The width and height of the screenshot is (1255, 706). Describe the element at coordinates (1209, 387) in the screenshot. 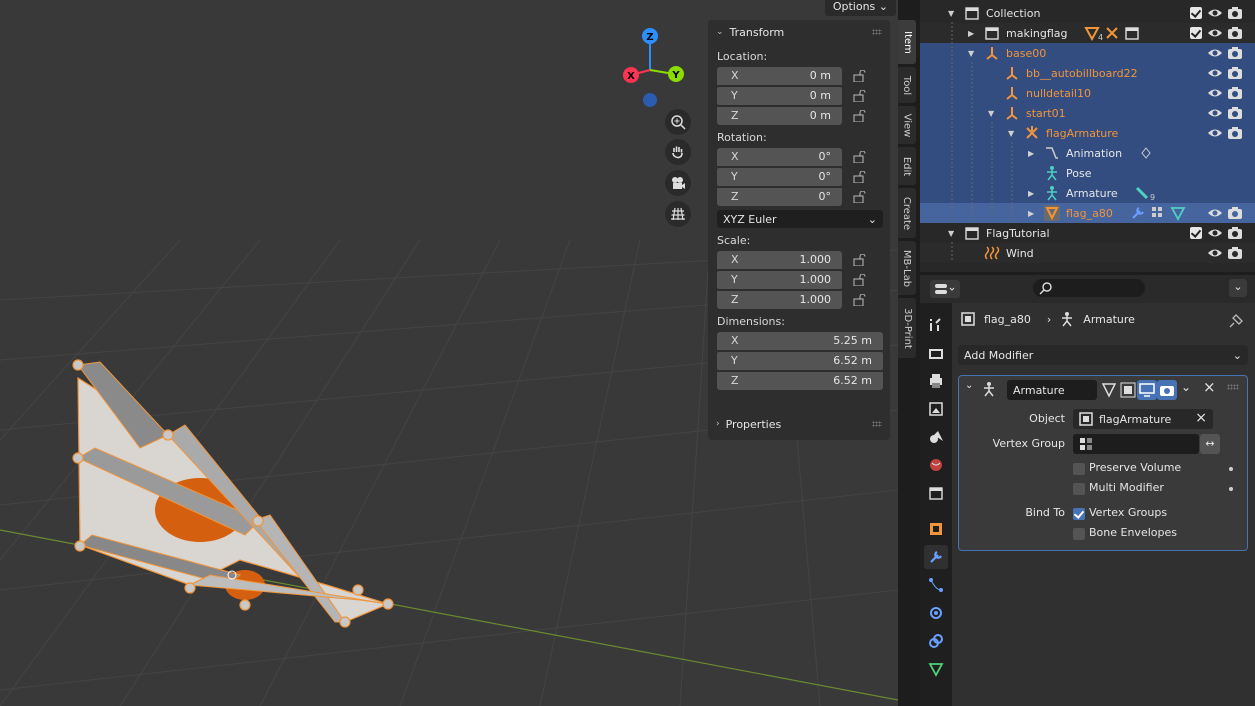

I see `close-icon: ×` at that location.